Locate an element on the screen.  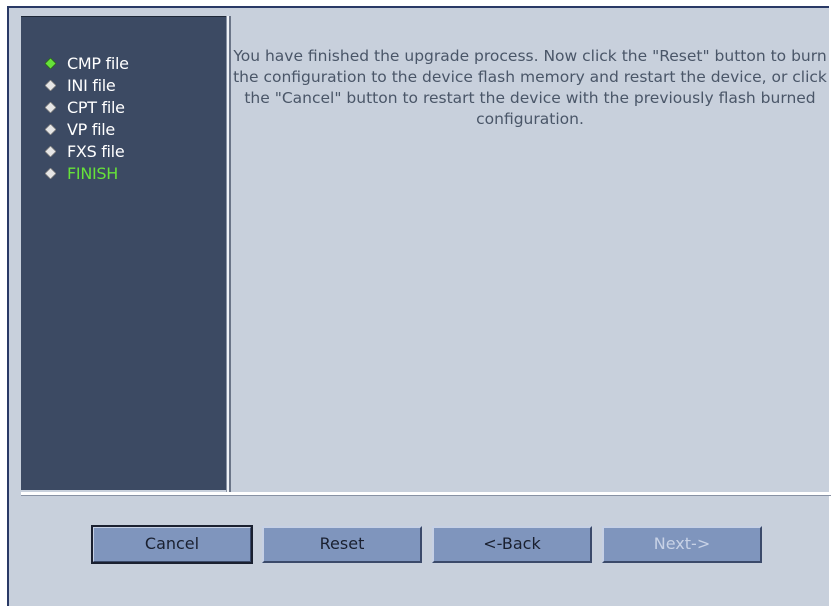
step-label: FXS file is located at coordinates (96, 151).